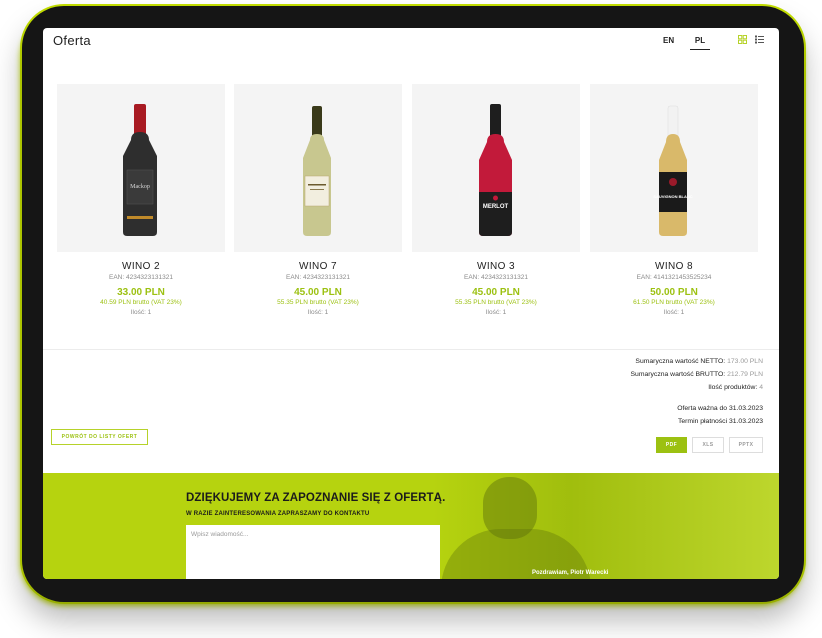 Image resolution: width=822 pixels, height=638 pixels. Describe the element at coordinates (746, 445) in the screenshot. I see `export-pptx-button: PPTX` at that location.